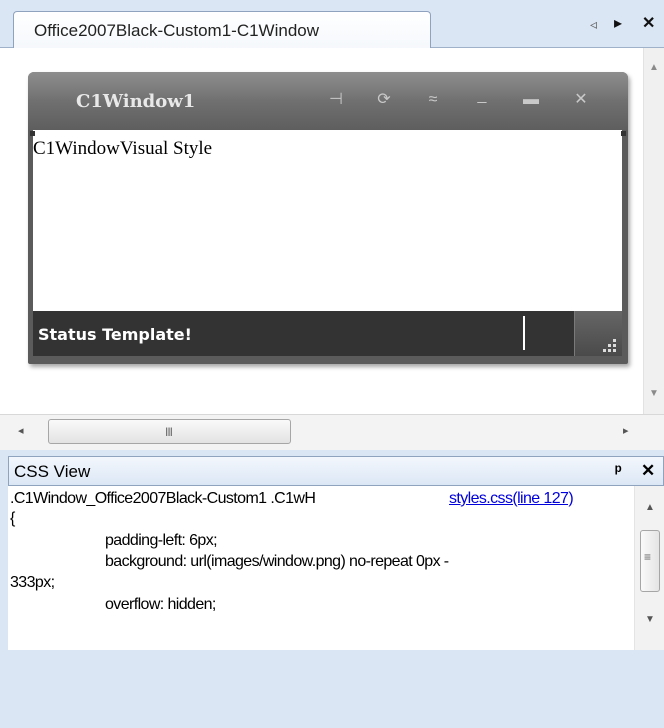 This screenshot has width=664, height=728. Describe the element at coordinates (161, 540) in the screenshot. I see `css-declaration: padding-left: 6px;` at that location.